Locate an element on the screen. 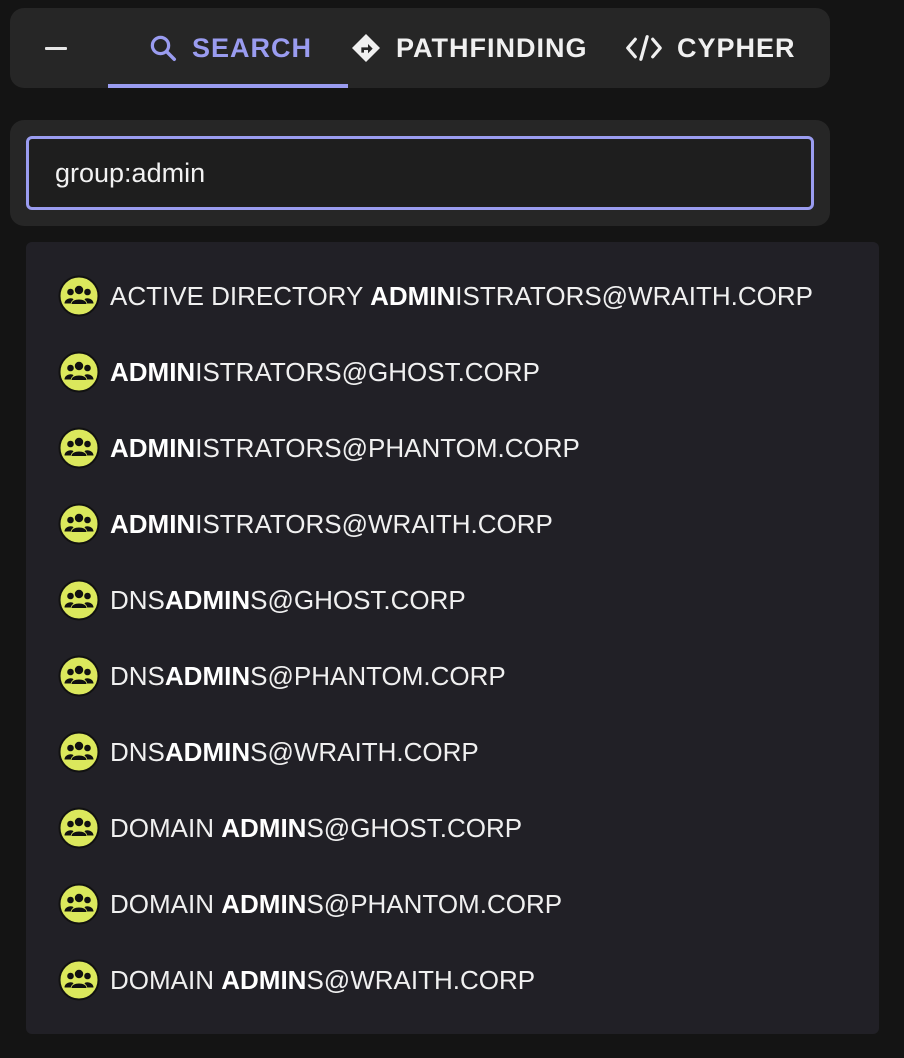 The image size is (904, 1058). search-result-label: ADMINISTRATORS@WRAITH.CORP is located at coordinates (331, 524).